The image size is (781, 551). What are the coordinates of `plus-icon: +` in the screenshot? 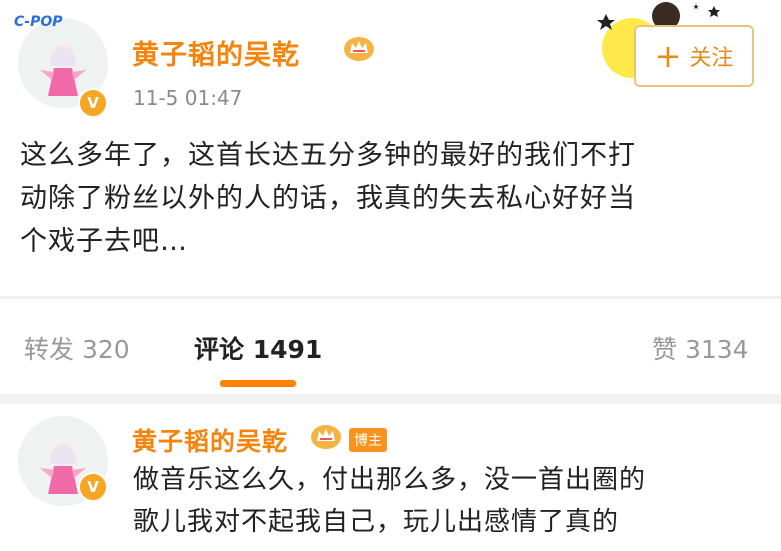 It's located at (668, 56).